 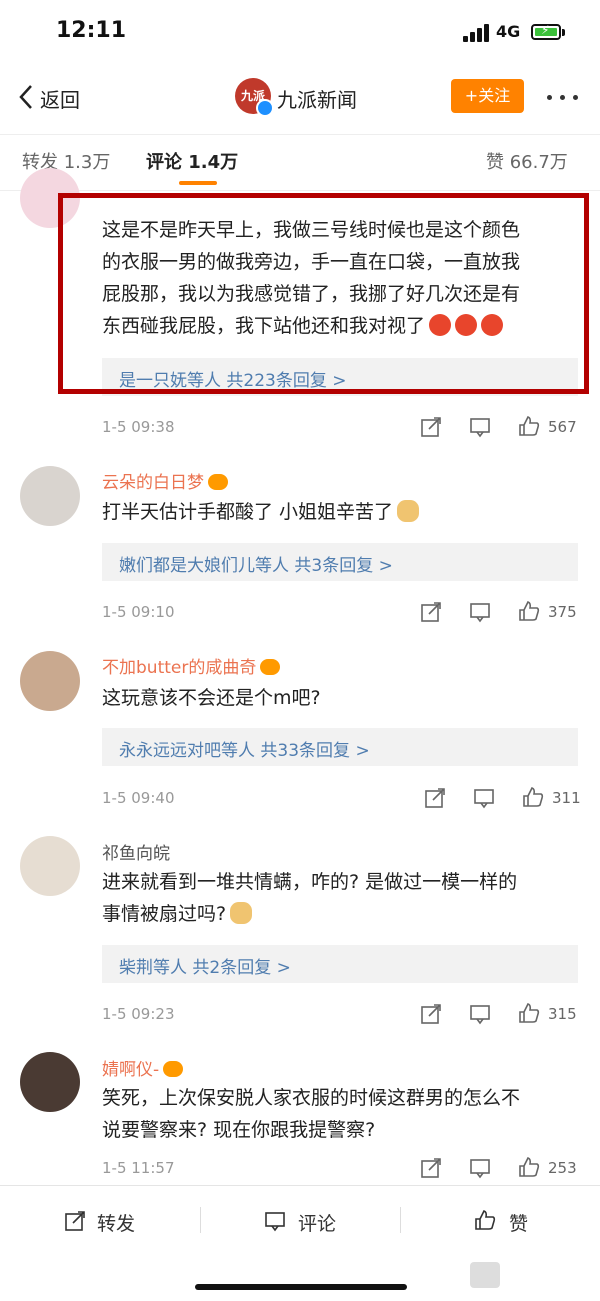 I want to click on account-avatar: 九派, so click(x=254, y=97).